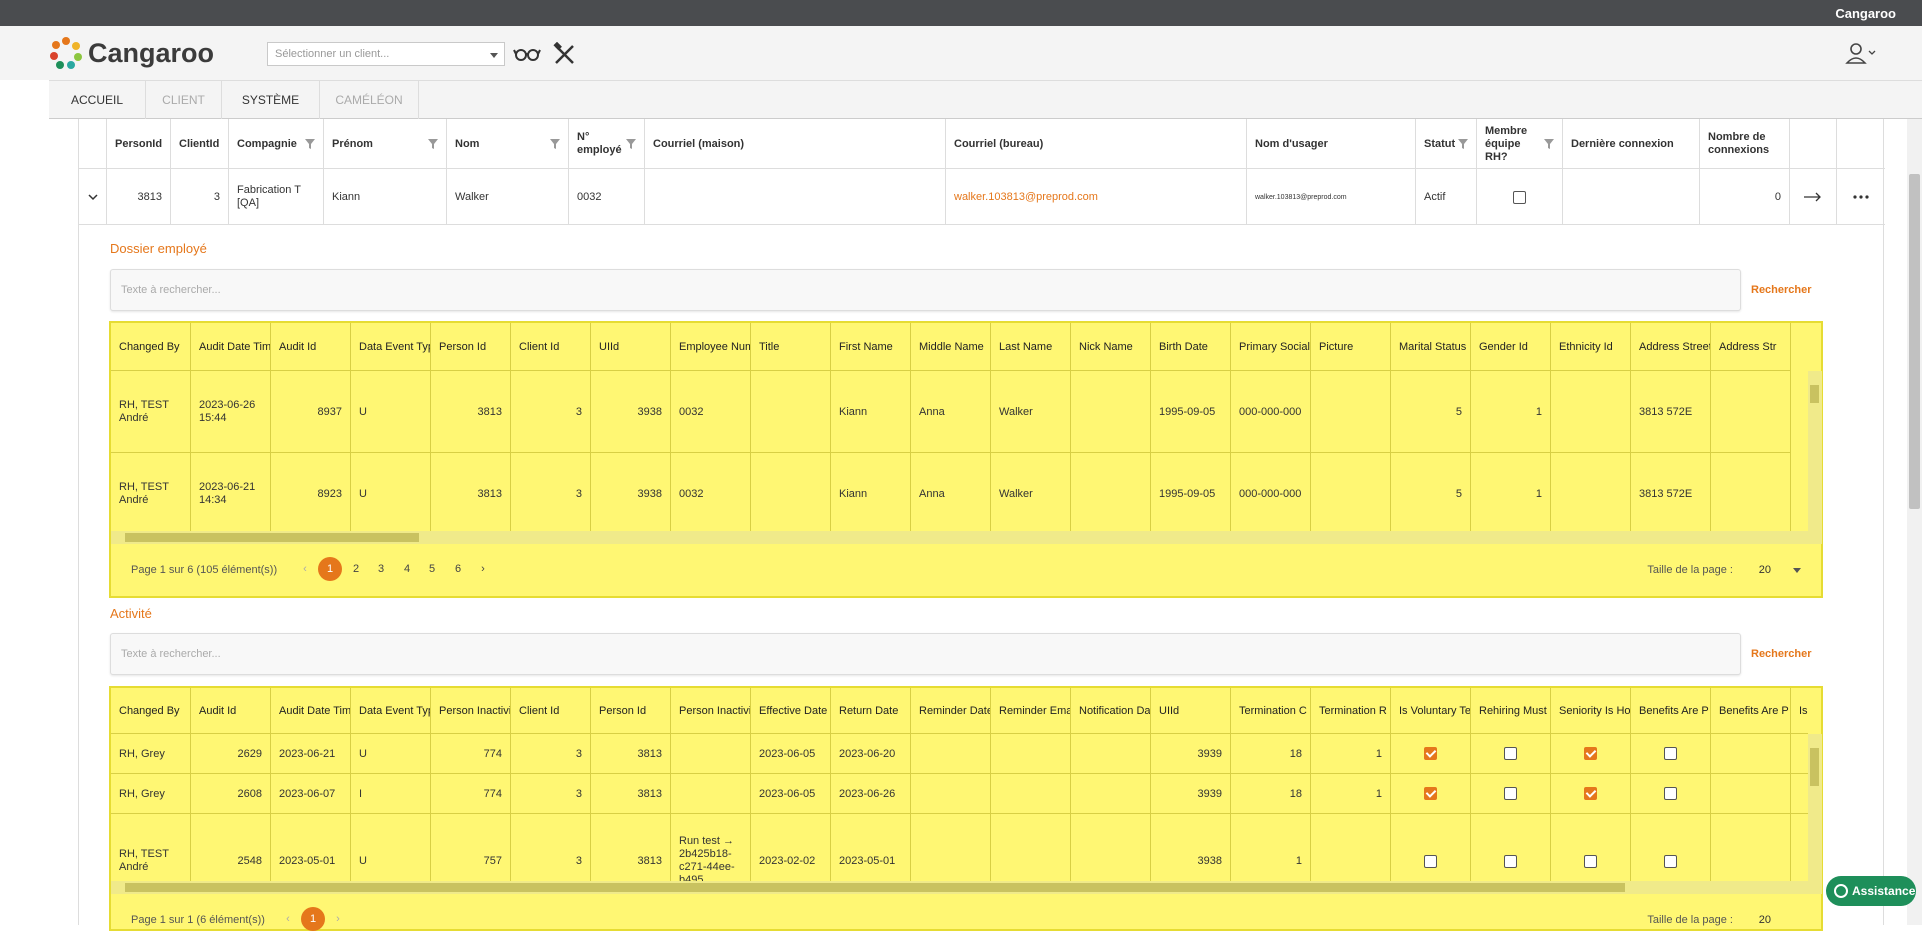 This screenshot has height=945, width=1922. I want to click on column-header: Title, so click(791, 347).